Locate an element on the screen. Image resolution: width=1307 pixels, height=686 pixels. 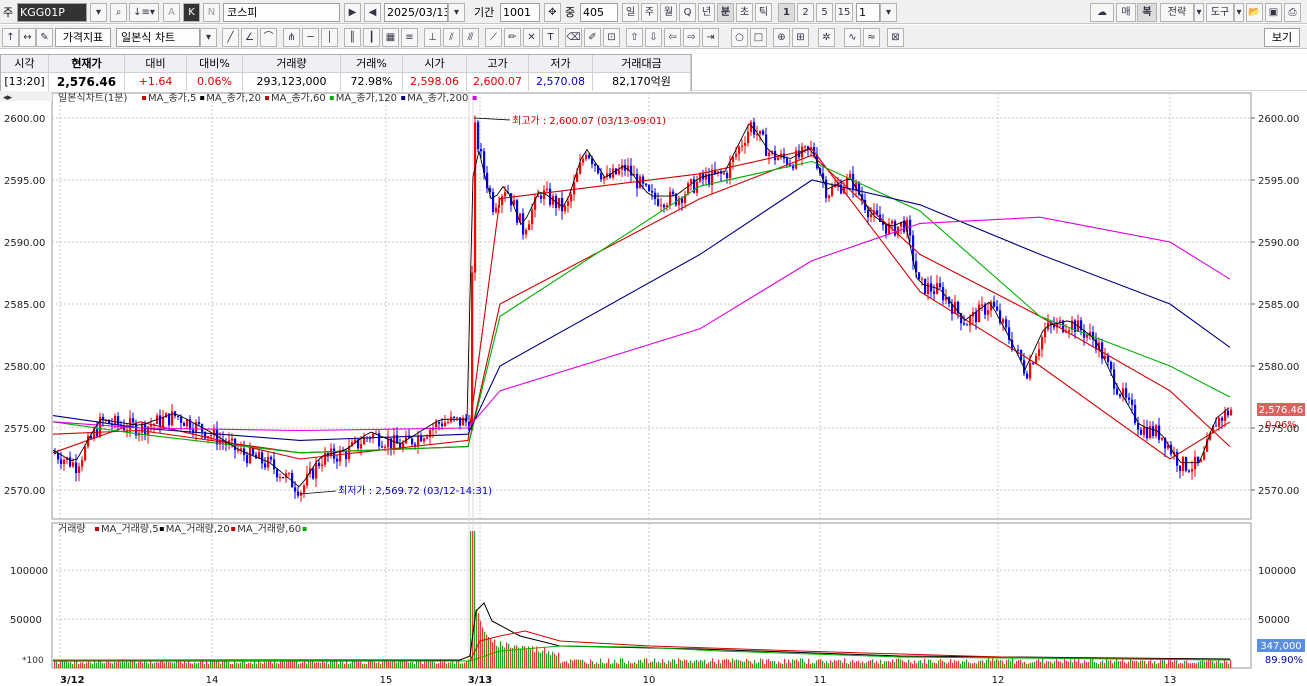
chart-type-dropdown-icon: ▾ is located at coordinates (208, 37).